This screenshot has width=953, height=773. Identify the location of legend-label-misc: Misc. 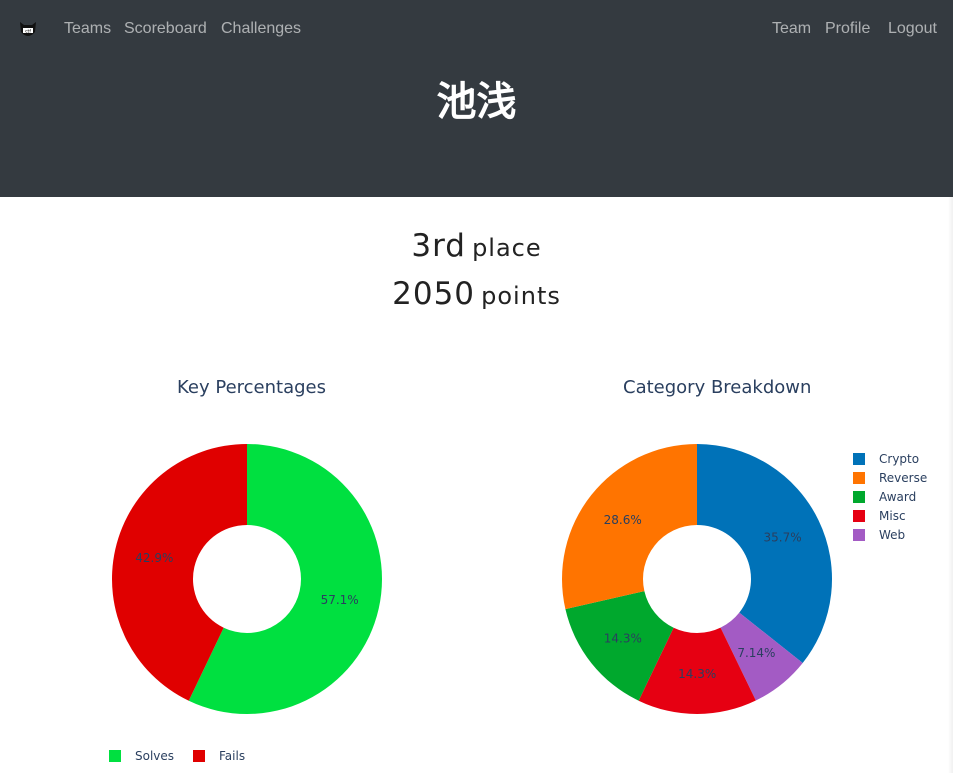
(892, 516).